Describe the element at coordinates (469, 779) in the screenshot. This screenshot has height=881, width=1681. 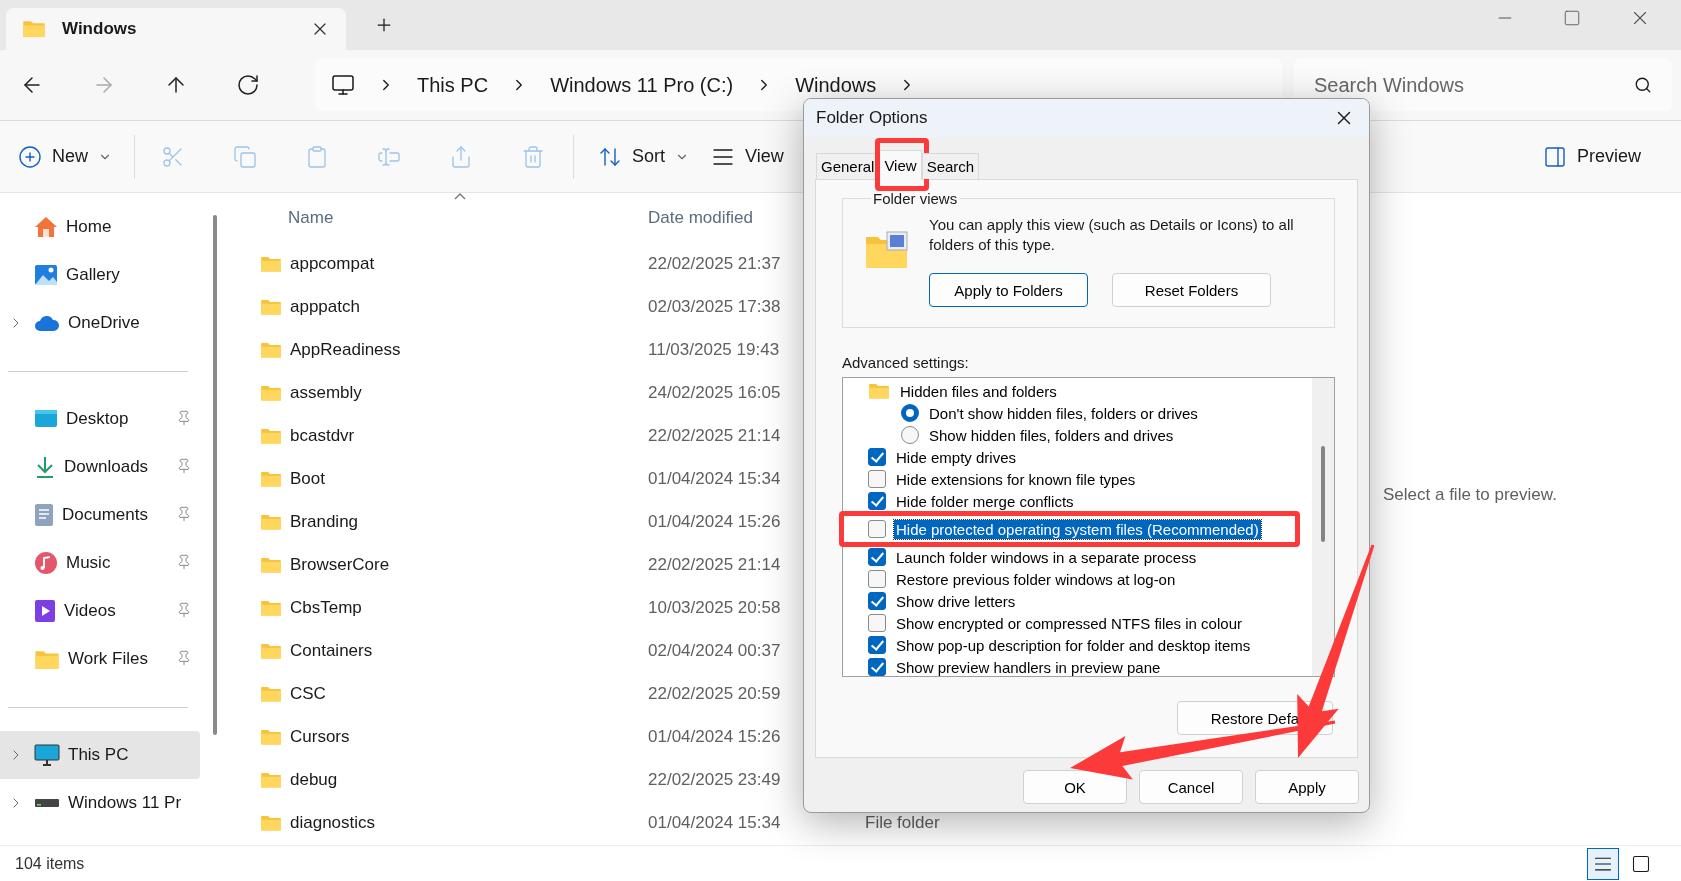
I see `file-name: debug` at that location.